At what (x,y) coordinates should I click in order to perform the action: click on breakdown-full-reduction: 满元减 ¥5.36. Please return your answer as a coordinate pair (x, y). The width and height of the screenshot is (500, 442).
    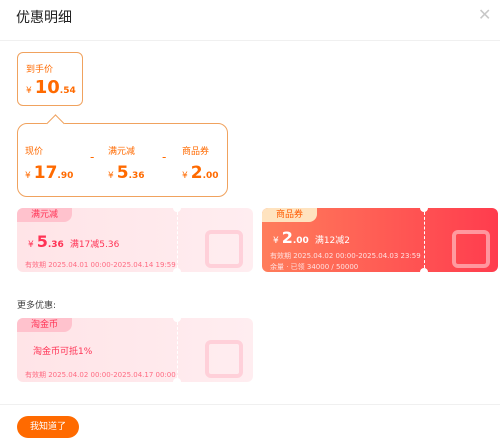
    Looking at the image, I should click on (126, 163).